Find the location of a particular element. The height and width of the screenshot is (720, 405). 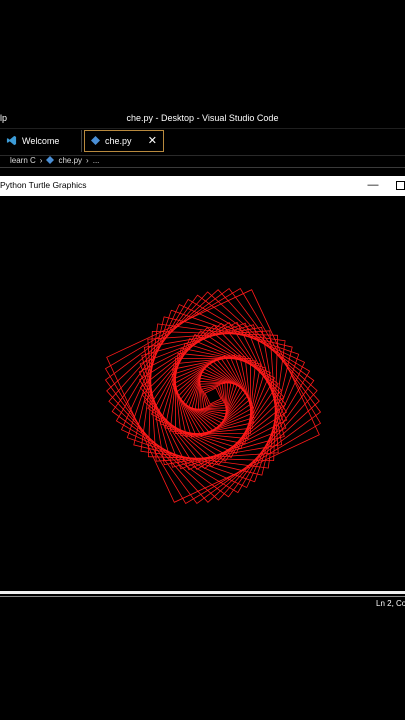

breadcrumb-file: che.py is located at coordinates (70, 160).